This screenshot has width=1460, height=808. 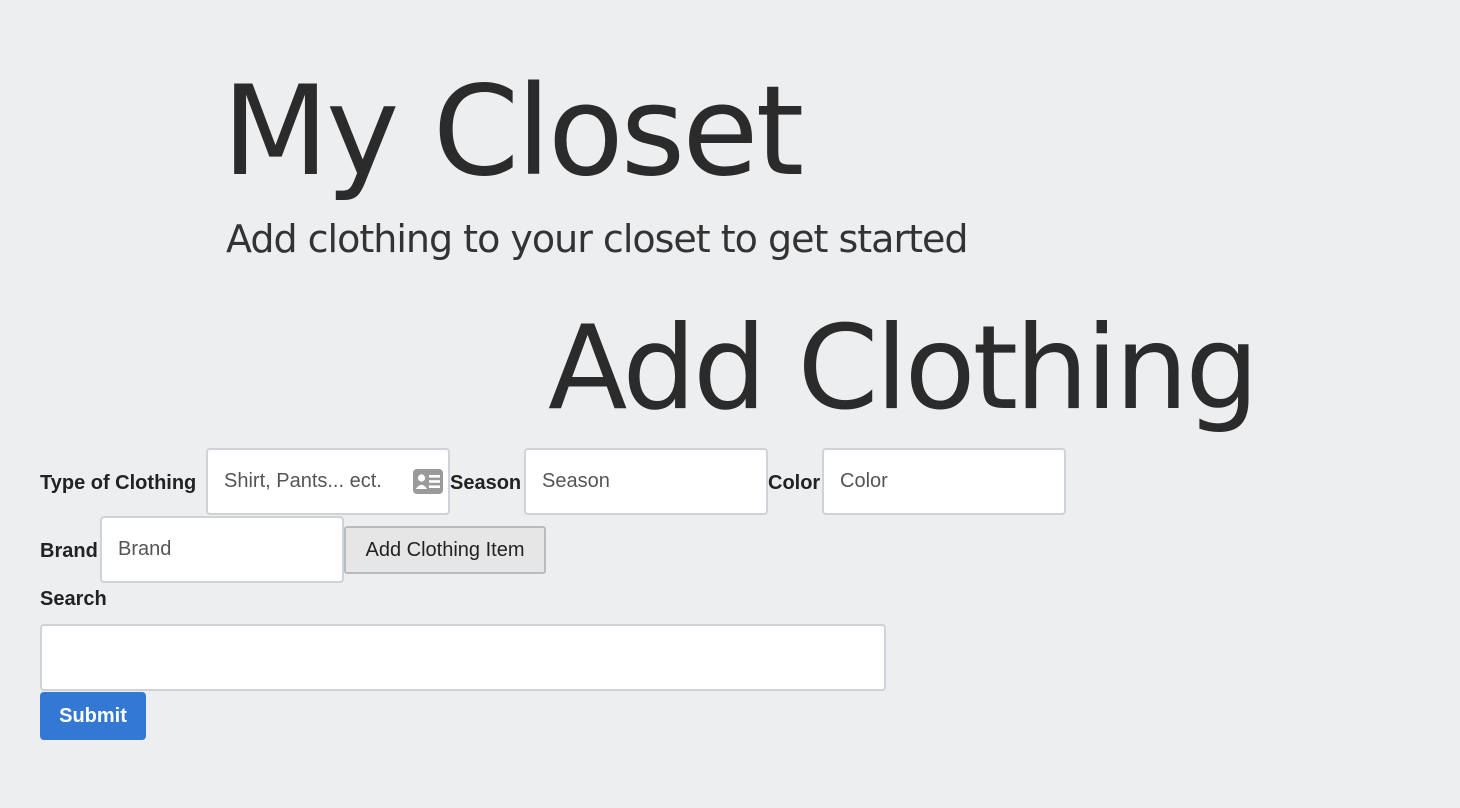 What do you see at coordinates (903, 368) in the screenshot?
I see `add-clothing-heading: Add Clothing` at bounding box center [903, 368].